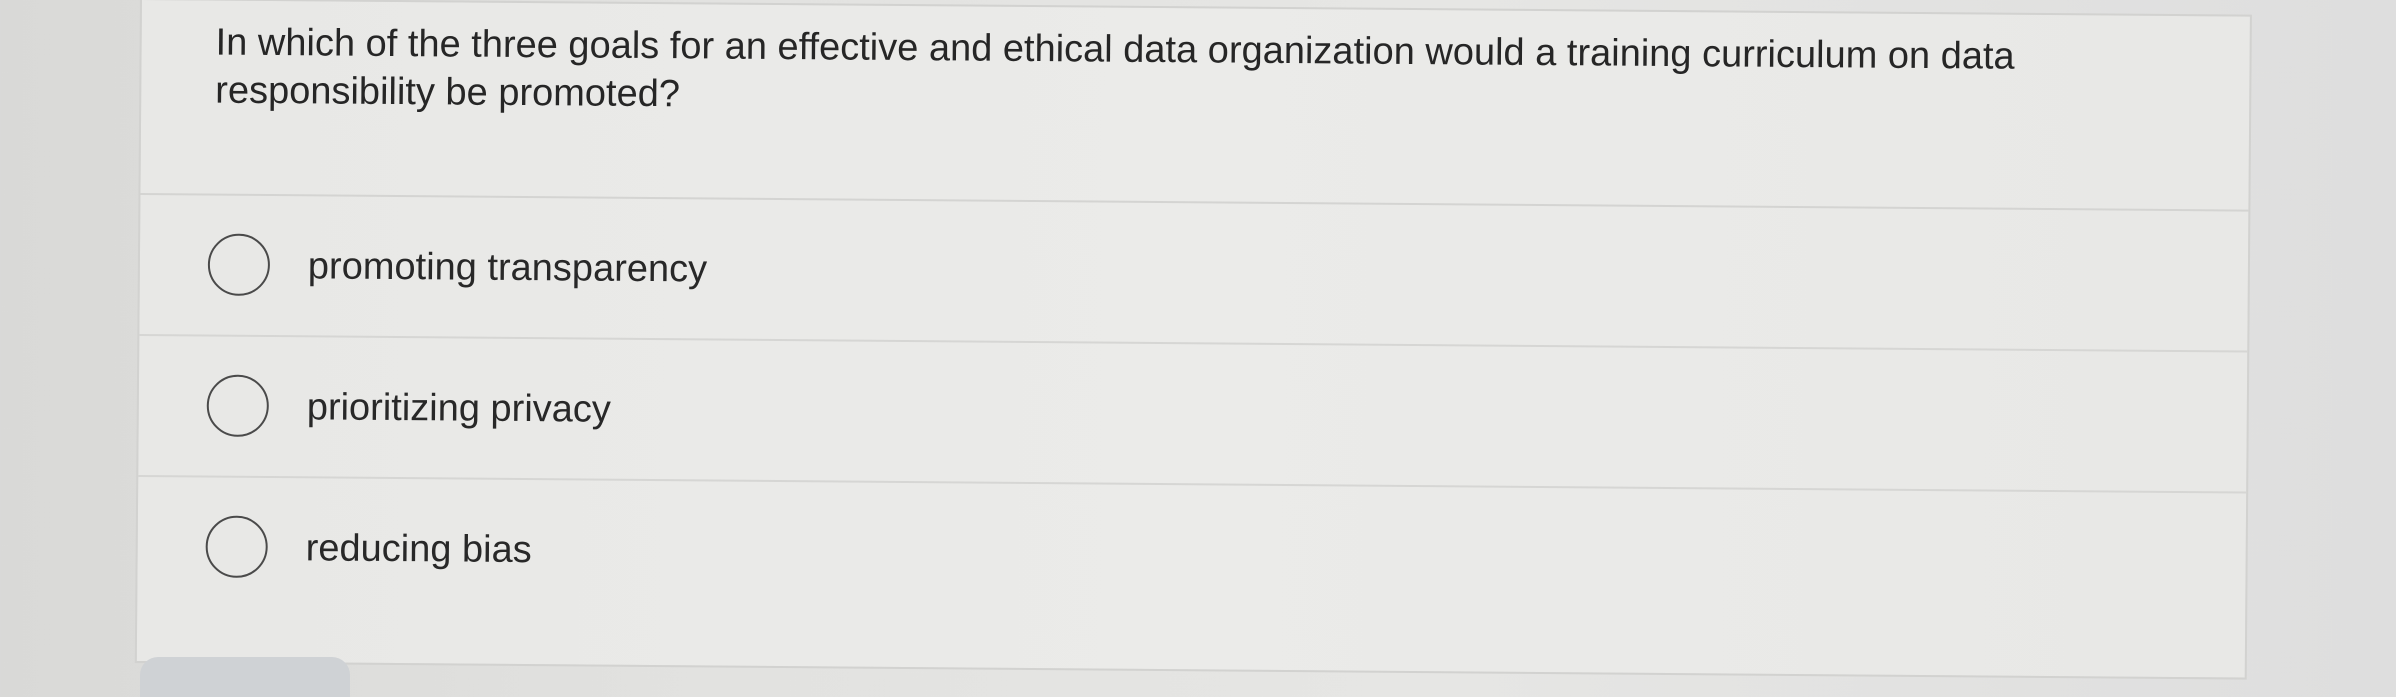  I want to click on option-label: reducing bias, so click(419, 549).